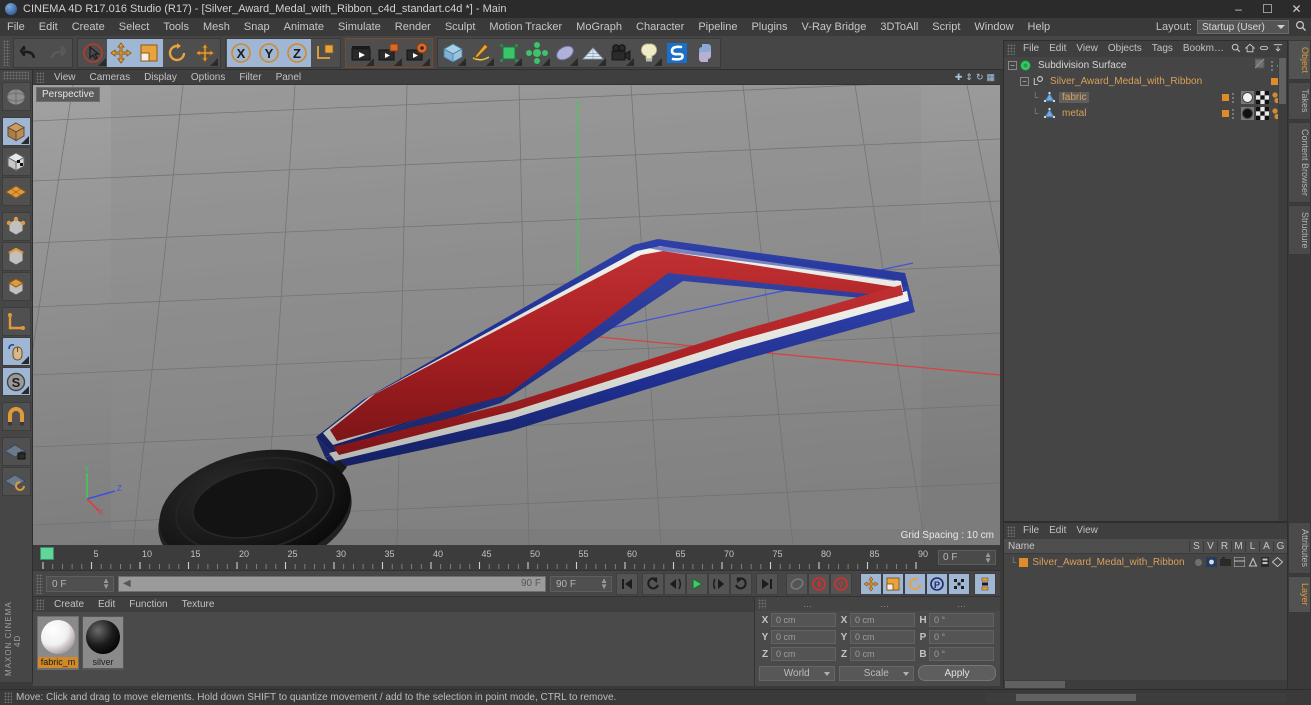 The width and height of the screenshot is (1311, 705). I want to click on frame-range-slider: ◀ 90 F, so click(332, 583).